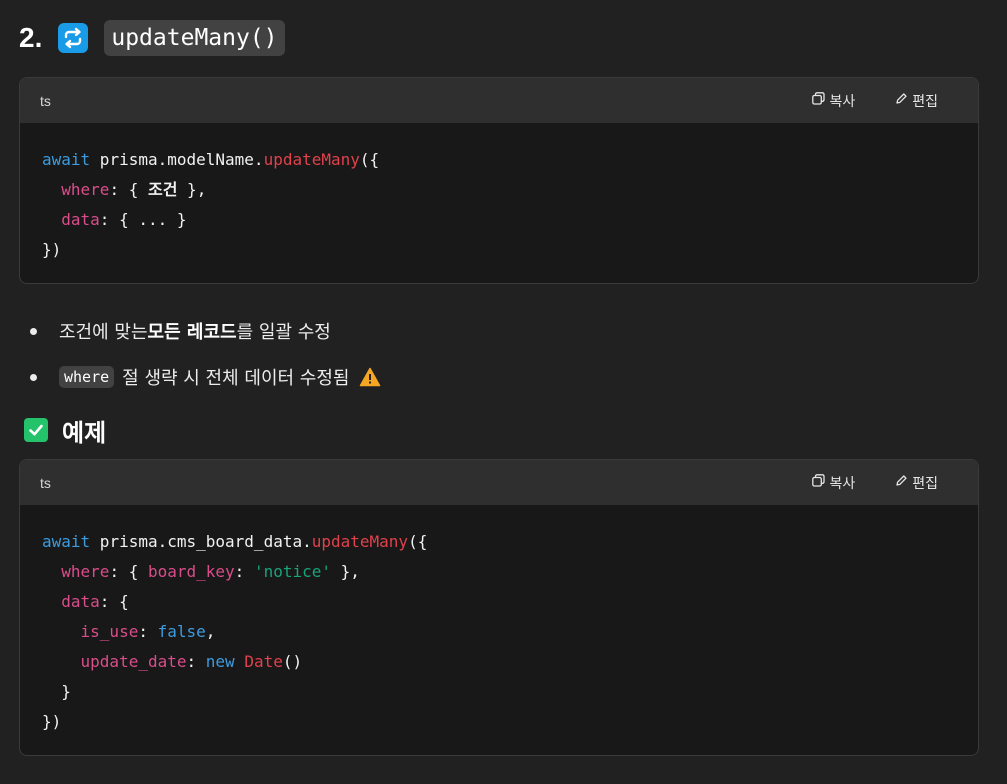  What do you see at coordinates (370, 377) in the screenshot?
I see `warning-icon` at bounding box center [370, 377].